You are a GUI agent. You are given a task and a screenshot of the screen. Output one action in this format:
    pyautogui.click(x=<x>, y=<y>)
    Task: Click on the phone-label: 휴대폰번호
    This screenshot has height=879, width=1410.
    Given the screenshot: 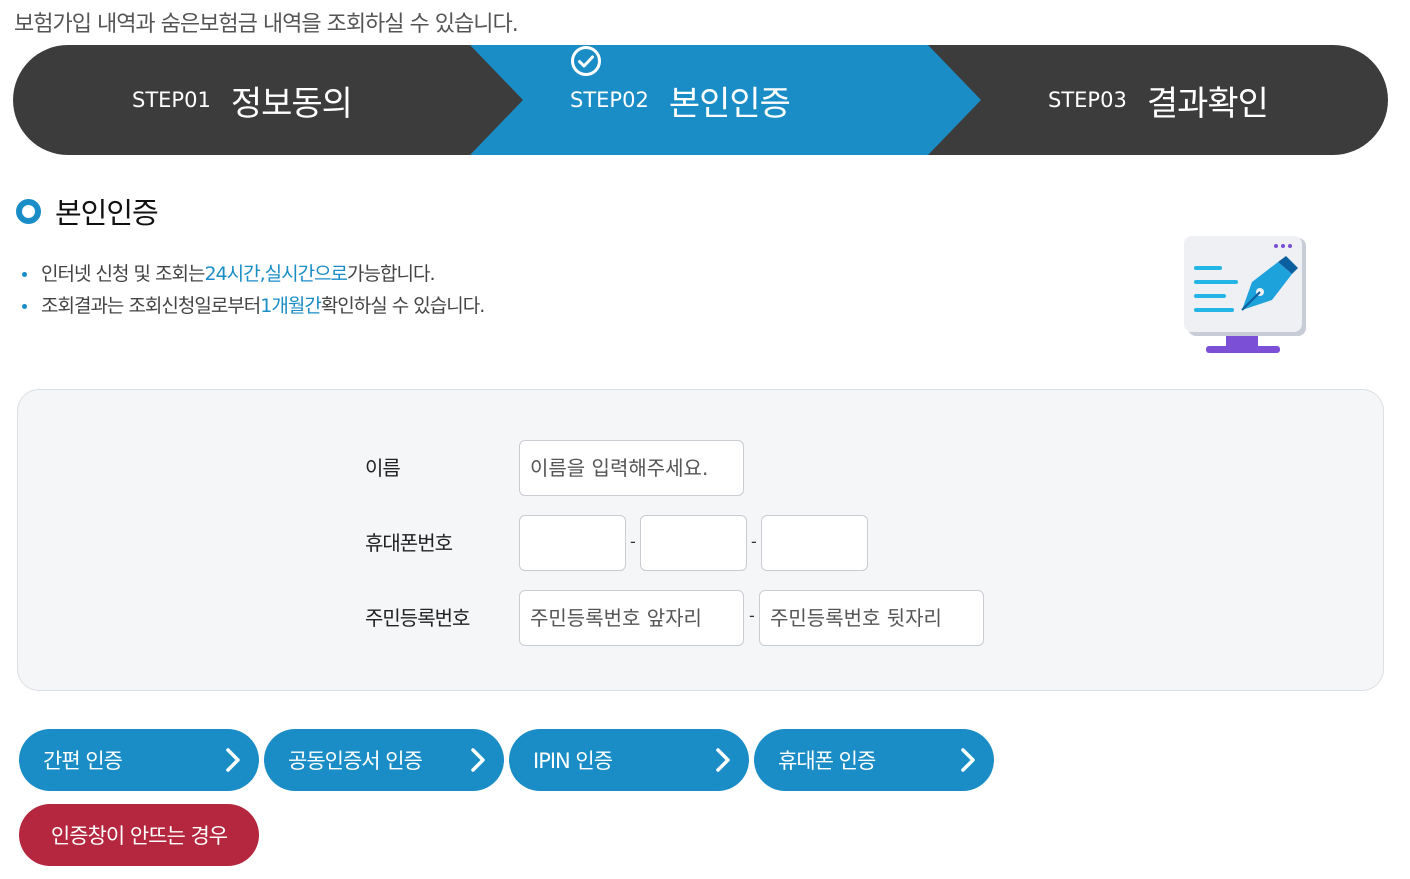 What is the action you would take?
    pyautogui.click(x=409, y=543)
    